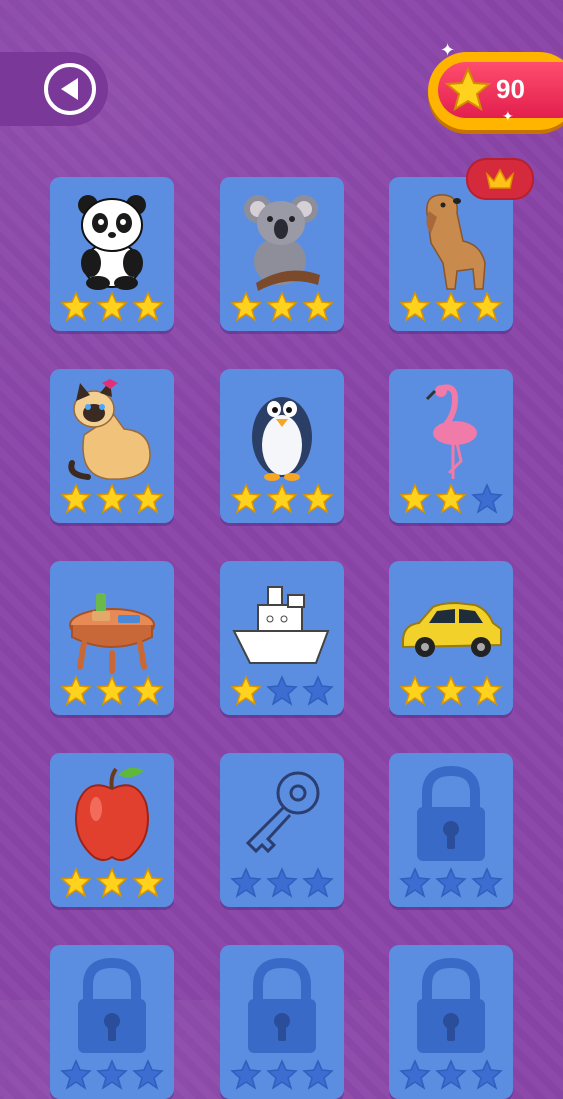 This screenshot has height=1099, width=563. I want to click on cat-icon, so click(109, 429).